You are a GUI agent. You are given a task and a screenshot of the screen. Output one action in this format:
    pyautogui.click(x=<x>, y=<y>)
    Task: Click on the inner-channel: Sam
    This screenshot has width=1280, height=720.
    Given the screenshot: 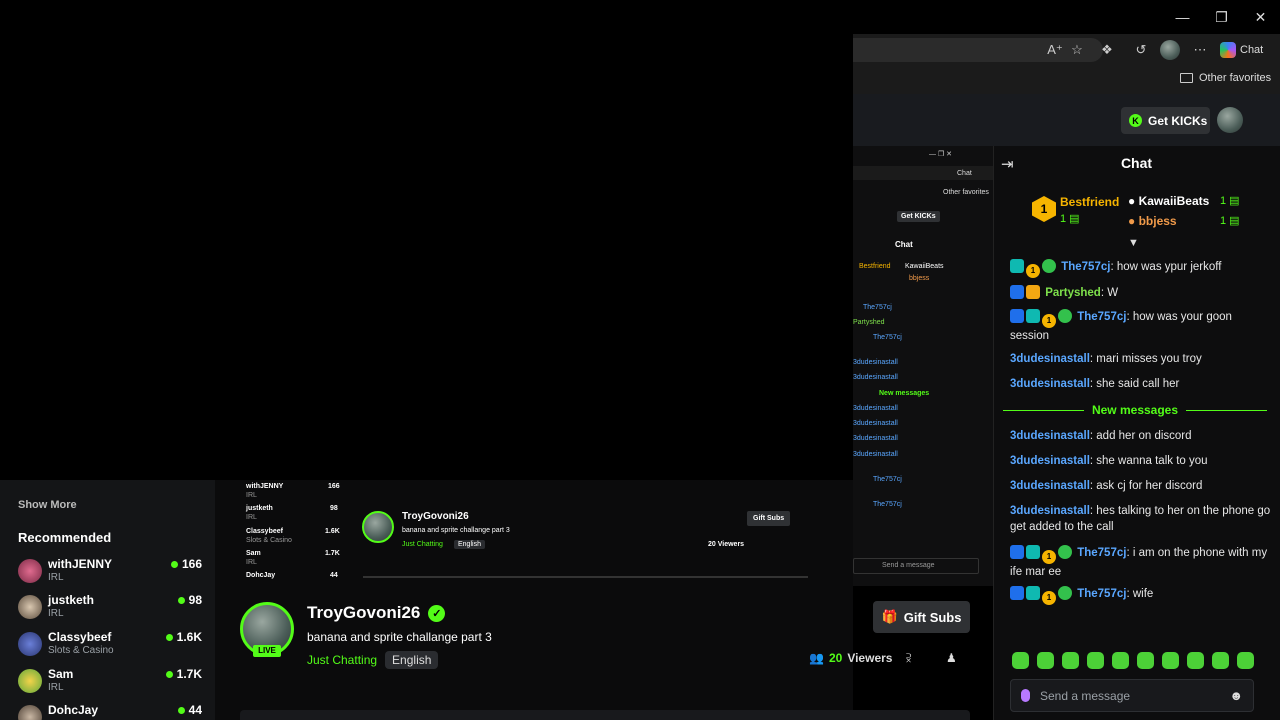 What is the action you would take?
    pyautogui.click(x=253, y=553)
    